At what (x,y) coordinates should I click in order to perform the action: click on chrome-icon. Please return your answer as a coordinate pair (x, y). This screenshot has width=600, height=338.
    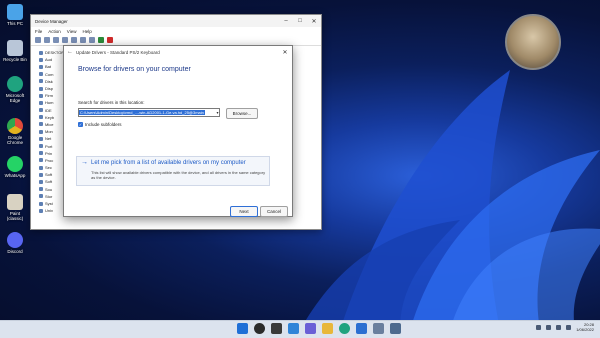
    Looking at the image, I should click on (15, 126).